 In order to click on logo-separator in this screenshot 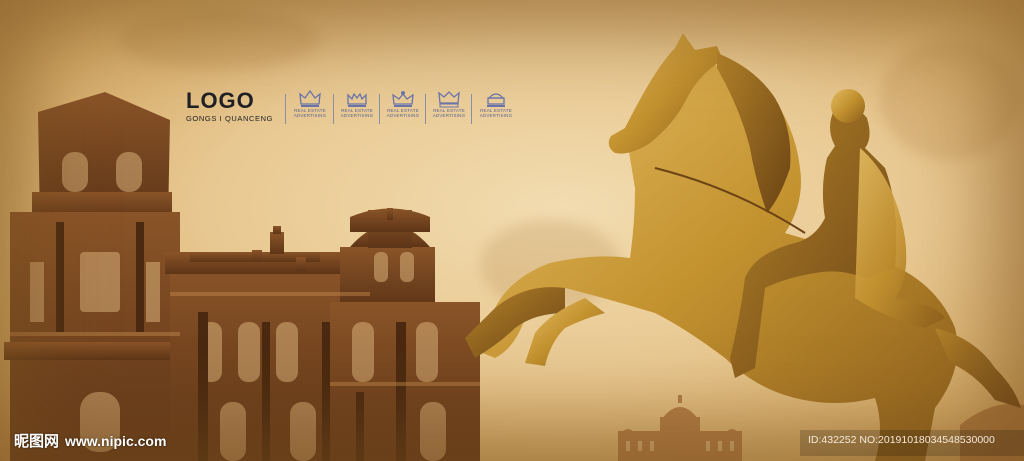, I will do `click(285, 109)`.